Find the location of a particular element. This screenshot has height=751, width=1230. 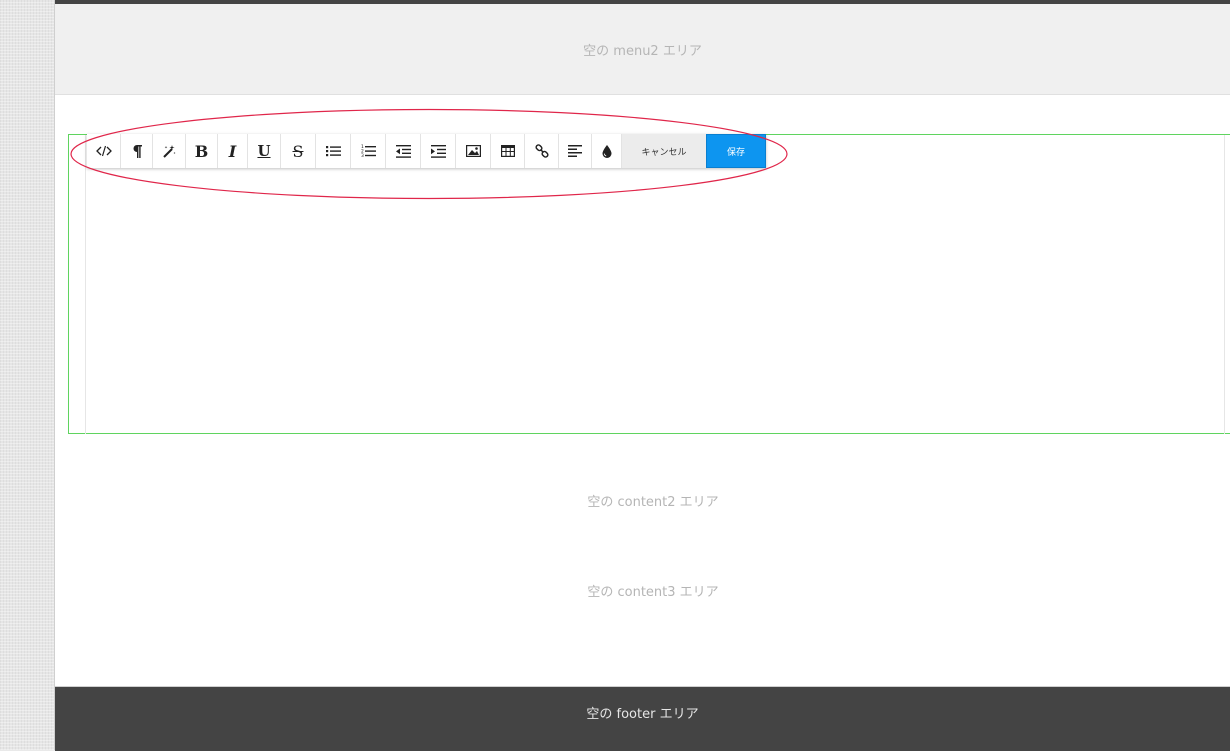

insert-link-button is located at coordinates (542, 151).